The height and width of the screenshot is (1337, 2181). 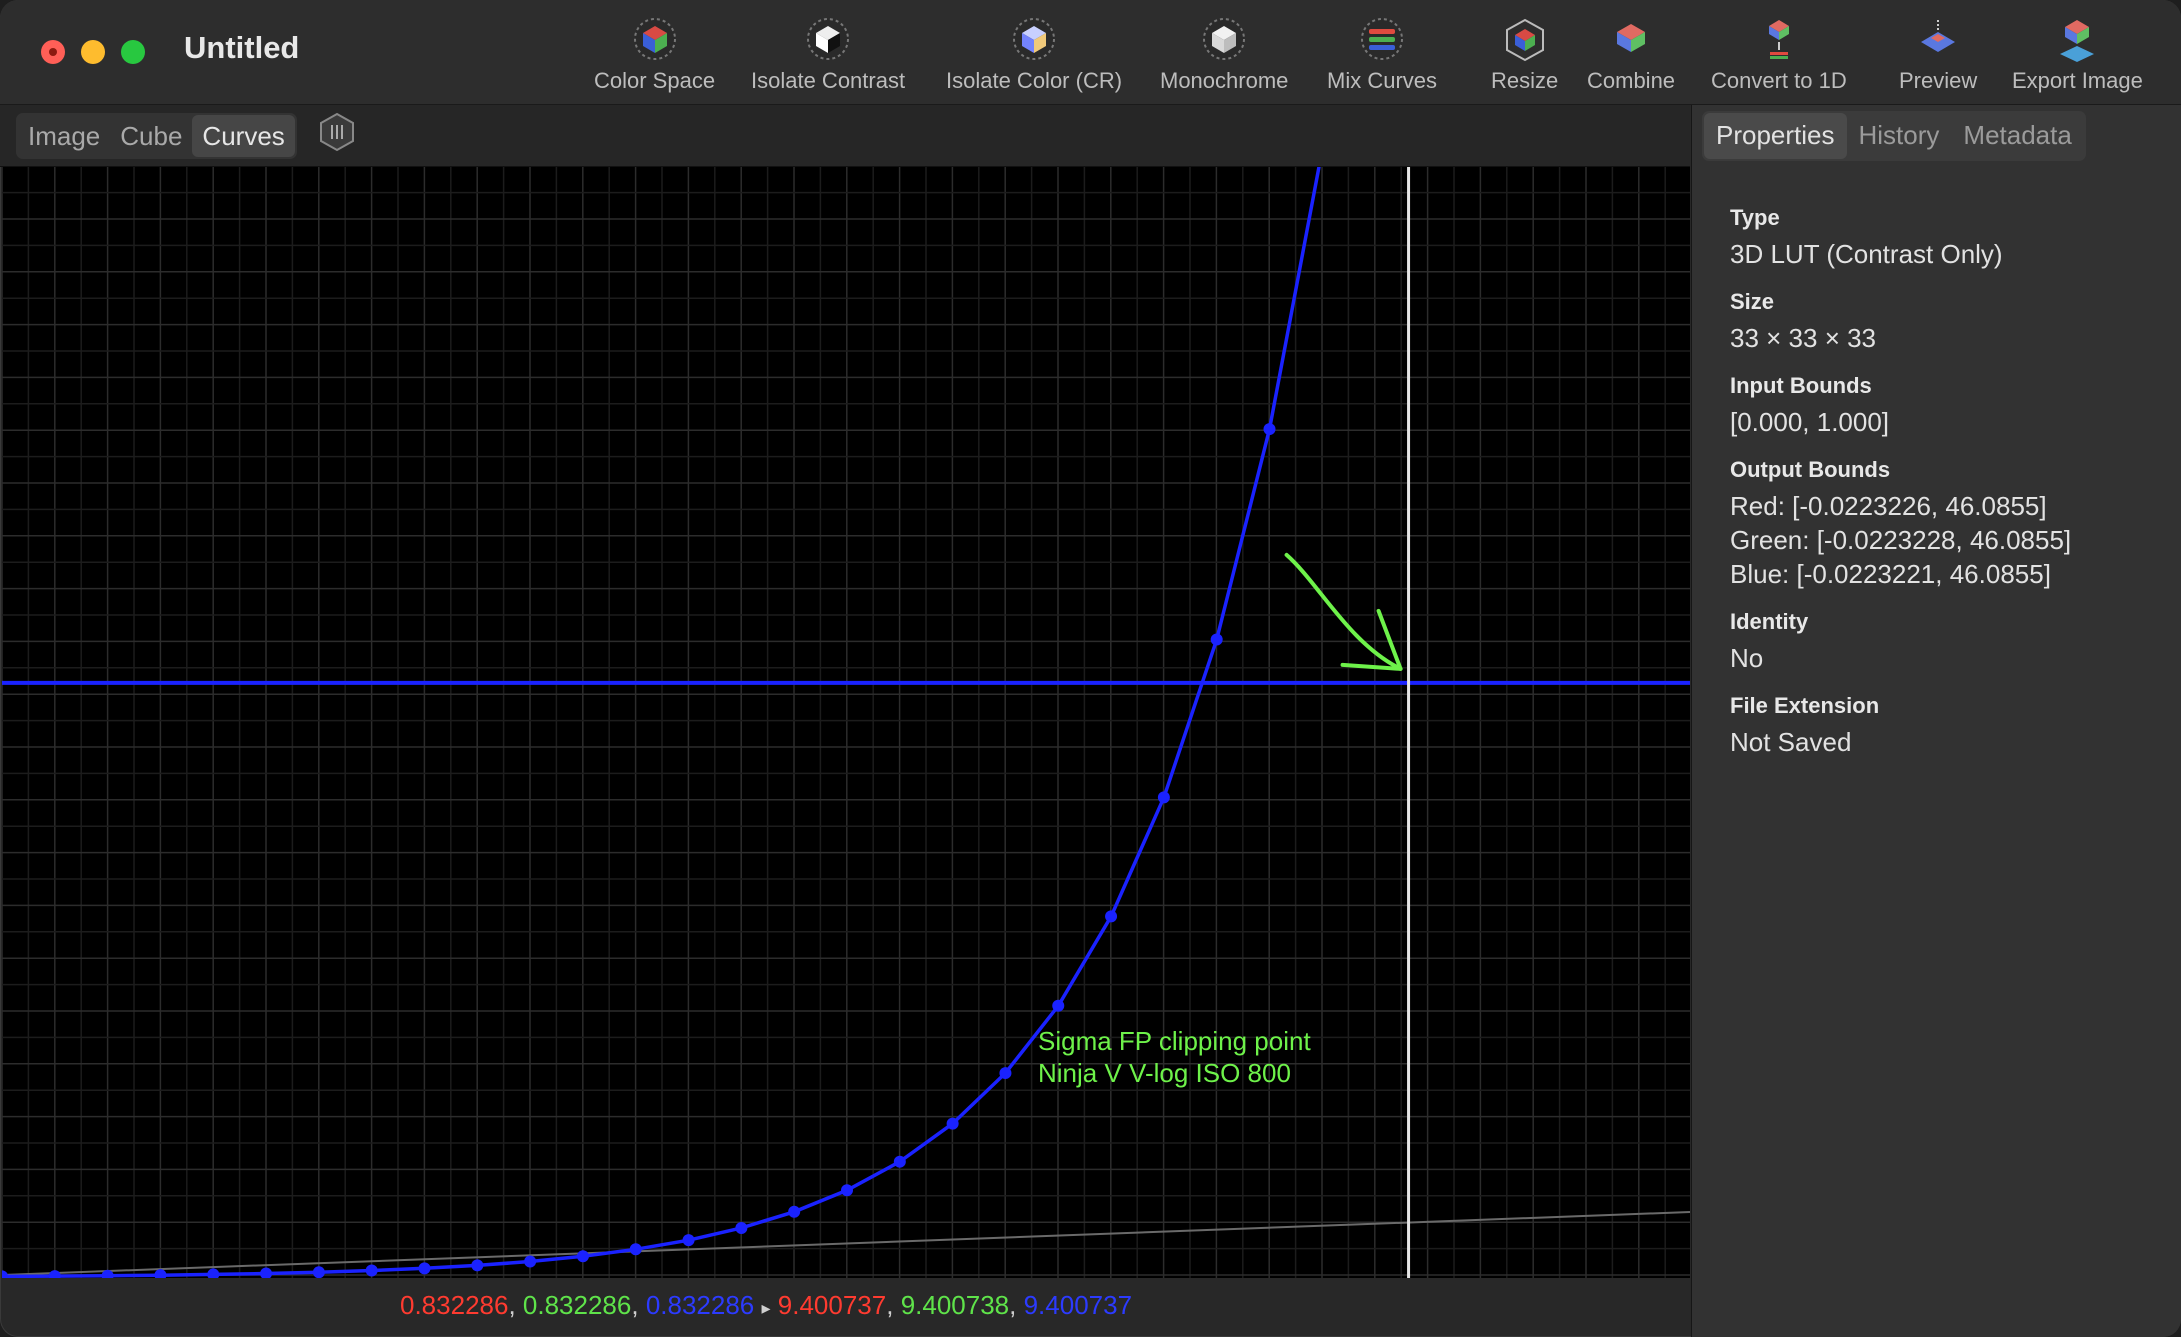 What do you see at coordinates (1938, 58) in the screenshot?
I see `preview-button: Preview` at bounding box center [1938, 58].